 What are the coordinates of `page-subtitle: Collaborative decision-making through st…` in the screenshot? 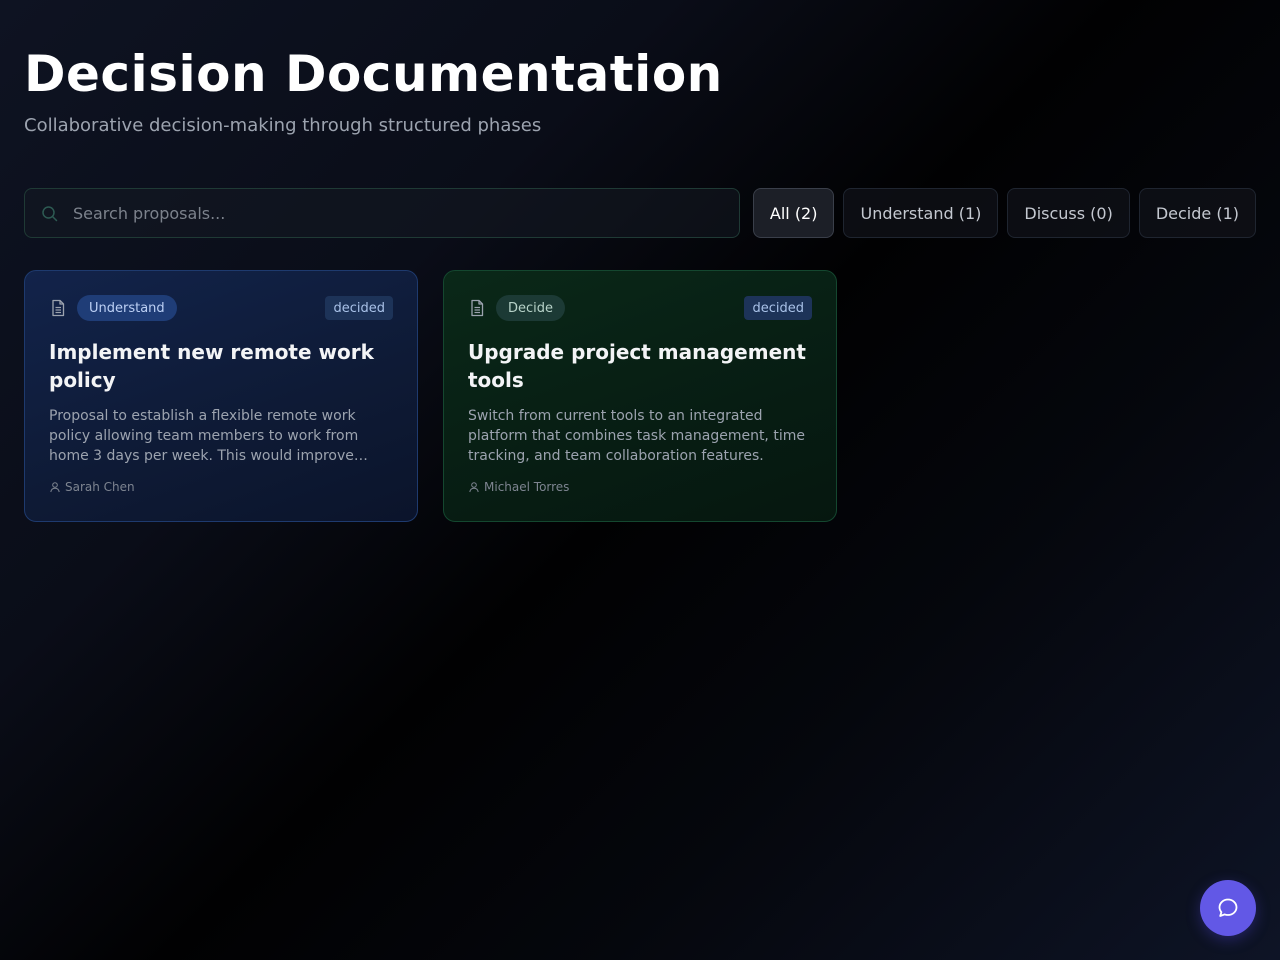 It's located at (283, 125).